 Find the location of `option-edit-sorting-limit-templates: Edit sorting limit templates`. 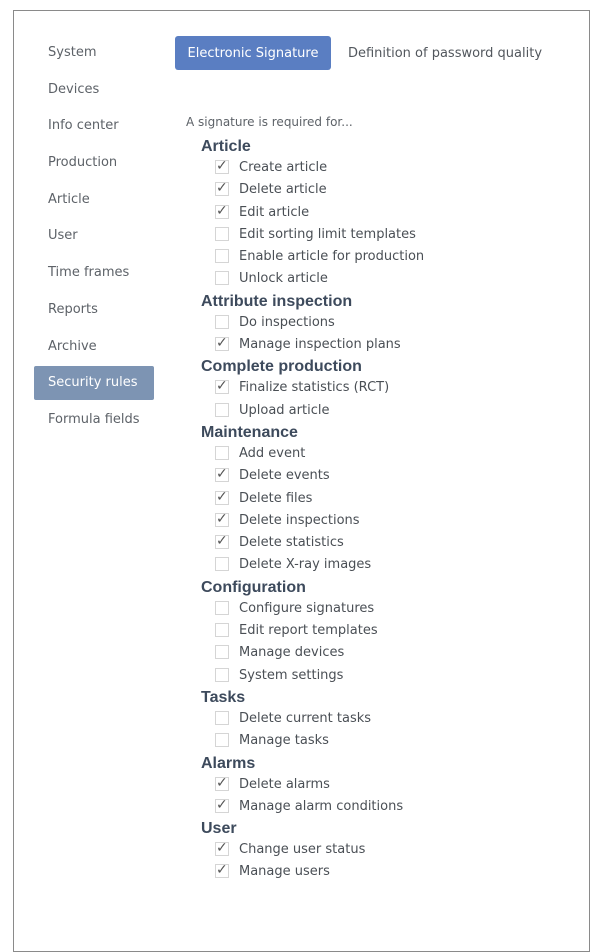

option-edit-sorting-limit-templates: Edit sorting limit templates is located at coordinates (381, 235).